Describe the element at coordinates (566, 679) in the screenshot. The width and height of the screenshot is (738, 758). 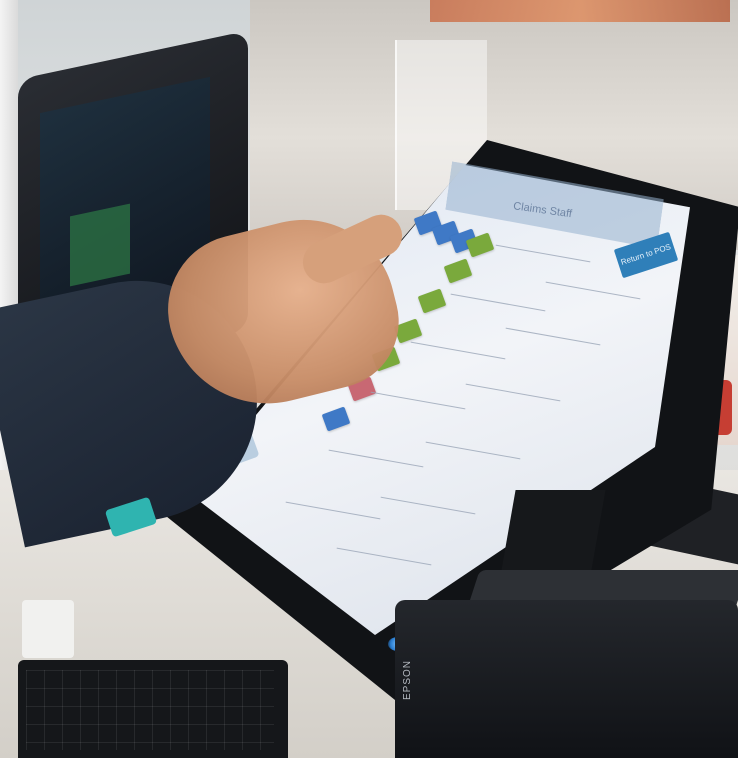
I see `receipt-printer` at that location.